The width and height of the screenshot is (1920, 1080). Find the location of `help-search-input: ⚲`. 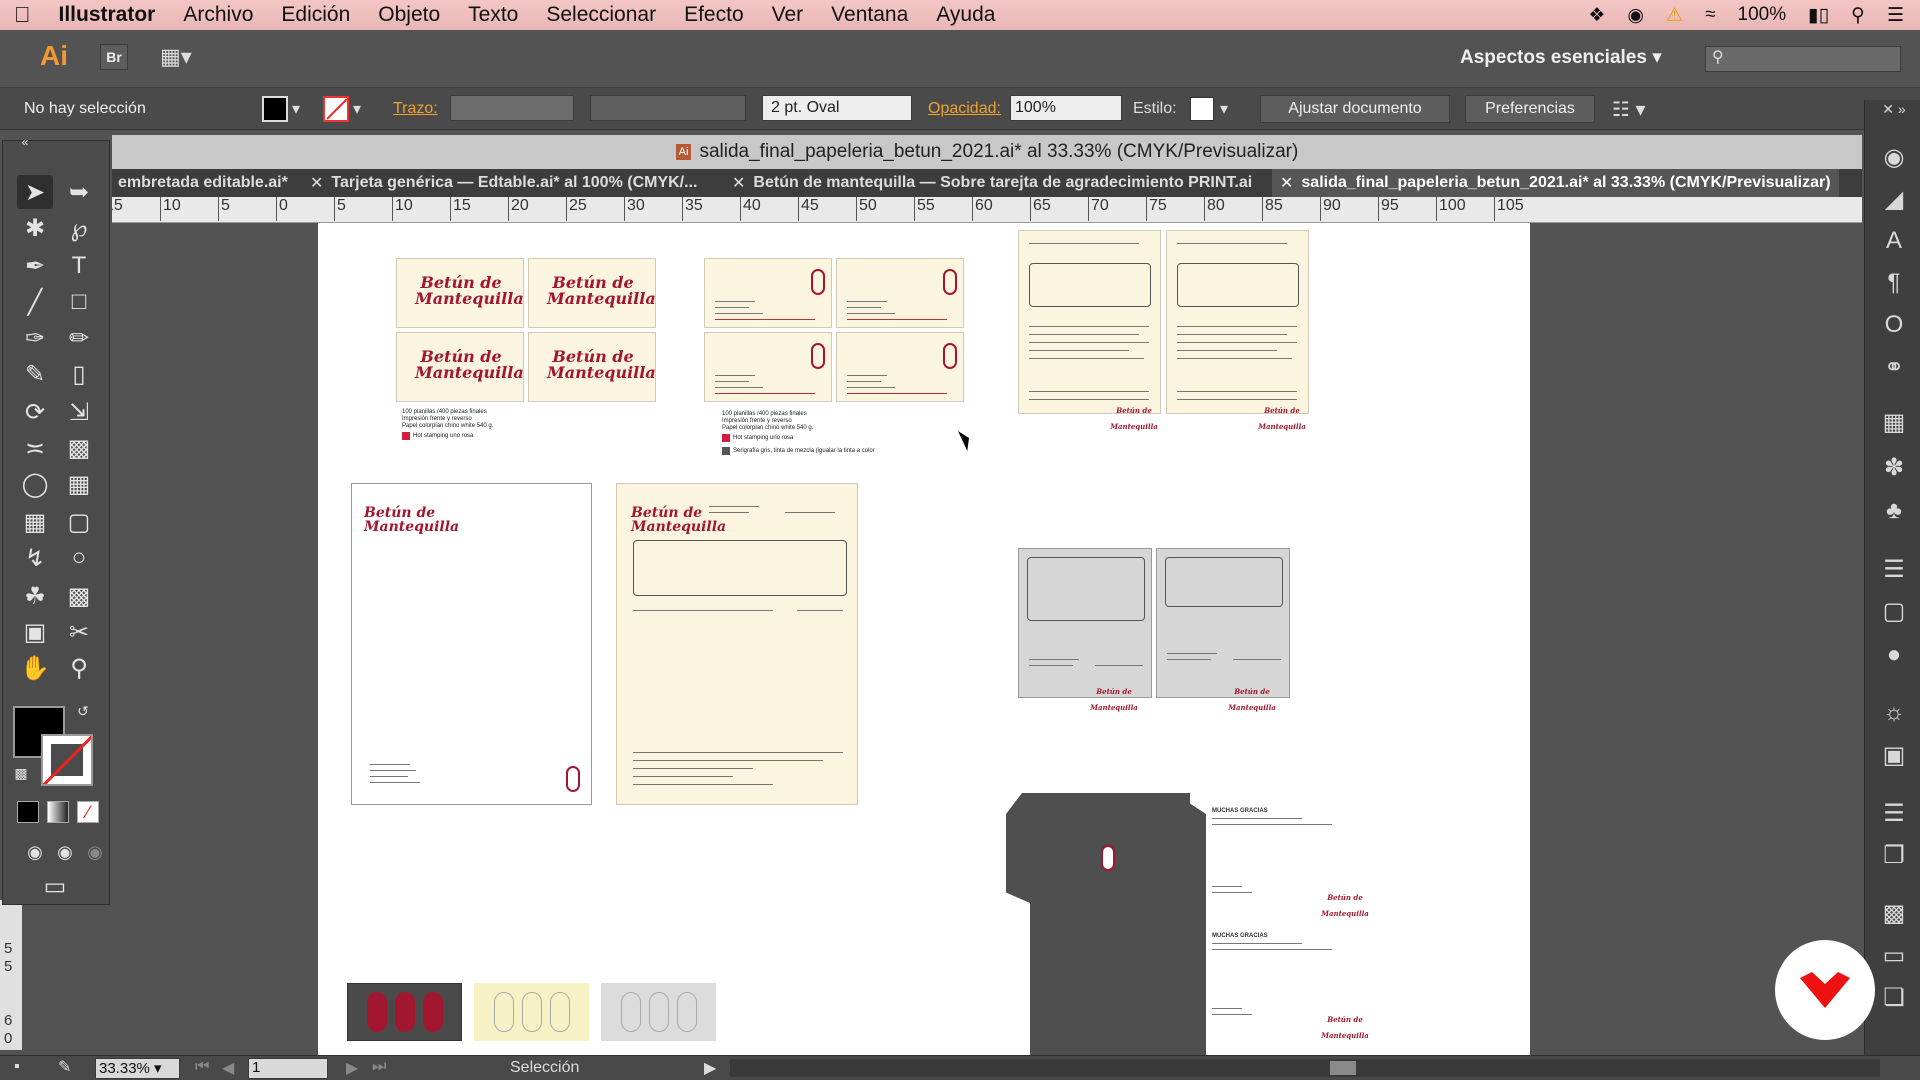

help-search-input: ⚲ is located at coordinates (1803, 59).